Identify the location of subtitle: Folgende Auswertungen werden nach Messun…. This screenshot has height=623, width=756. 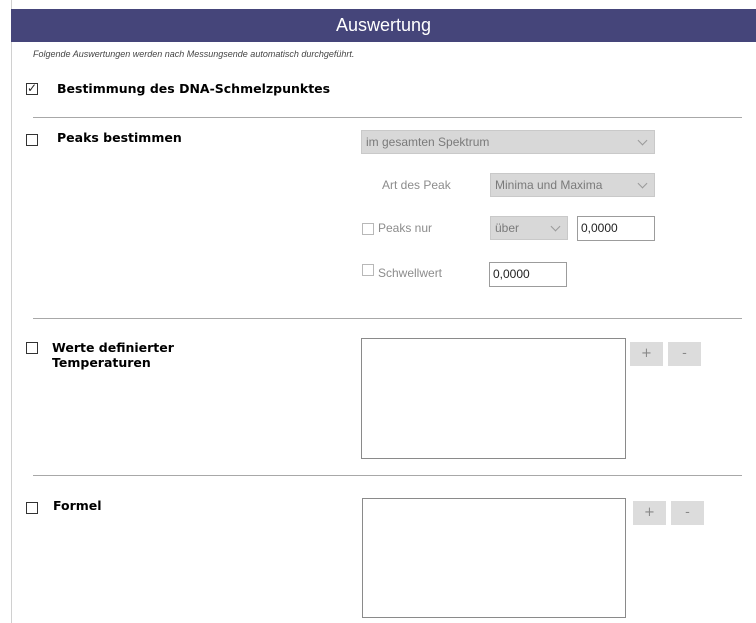
(194, 54).